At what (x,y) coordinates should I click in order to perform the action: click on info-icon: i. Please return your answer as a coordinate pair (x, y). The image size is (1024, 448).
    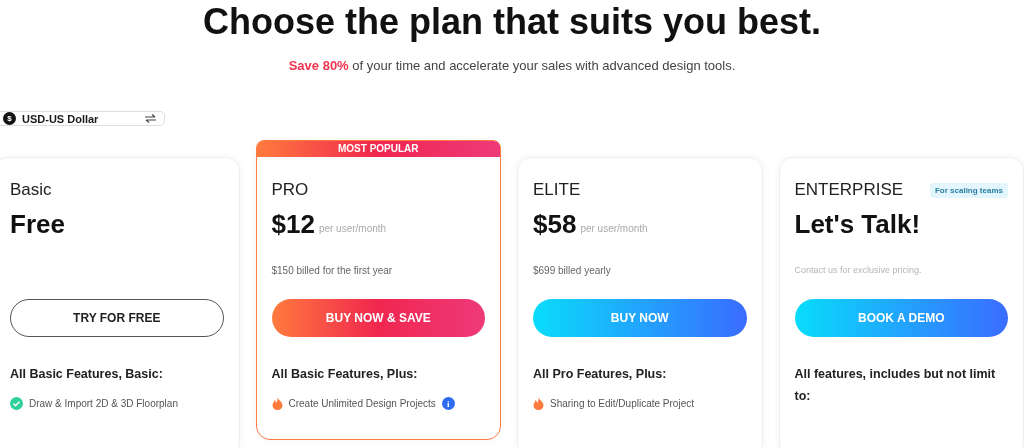
    Looking at the image, I should click on (448, 403).